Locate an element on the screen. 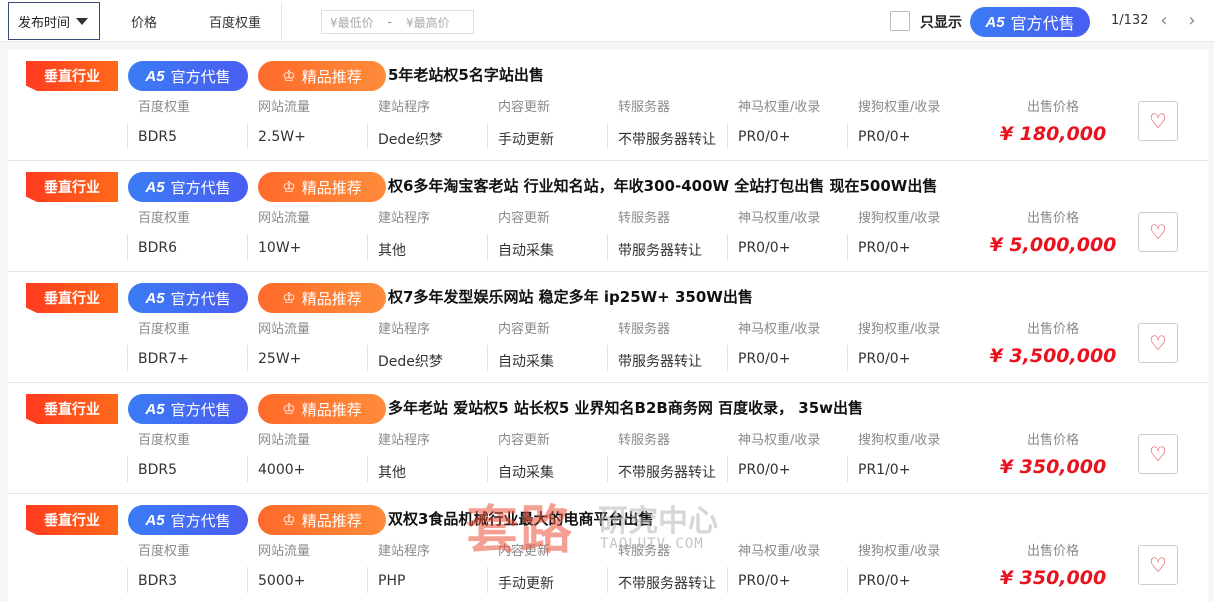 The height and width of the screenshot is (602, 1214). field-label: 百度权重 is located at coordinates (164, 329).